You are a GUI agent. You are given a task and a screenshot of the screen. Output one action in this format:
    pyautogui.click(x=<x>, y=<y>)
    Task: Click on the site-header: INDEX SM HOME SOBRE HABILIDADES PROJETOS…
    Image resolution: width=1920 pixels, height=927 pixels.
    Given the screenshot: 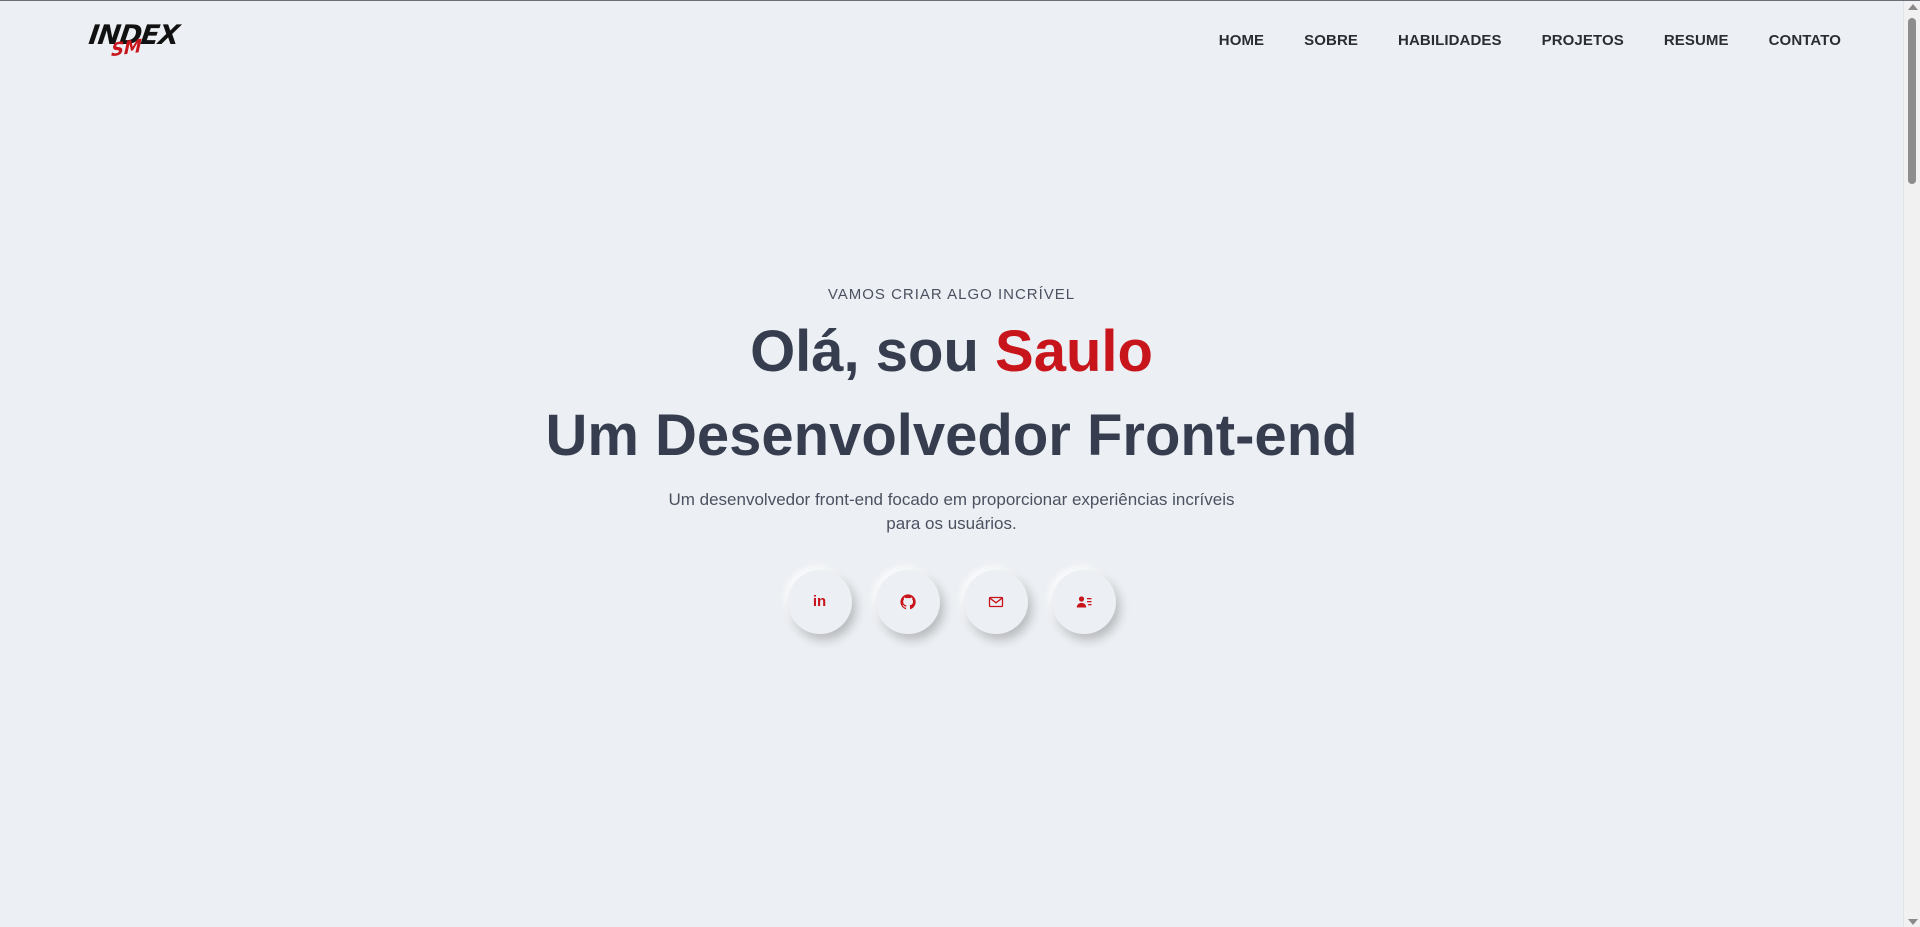 What is the action you would take?
    pyautogui.click(x=951, y=41)
    